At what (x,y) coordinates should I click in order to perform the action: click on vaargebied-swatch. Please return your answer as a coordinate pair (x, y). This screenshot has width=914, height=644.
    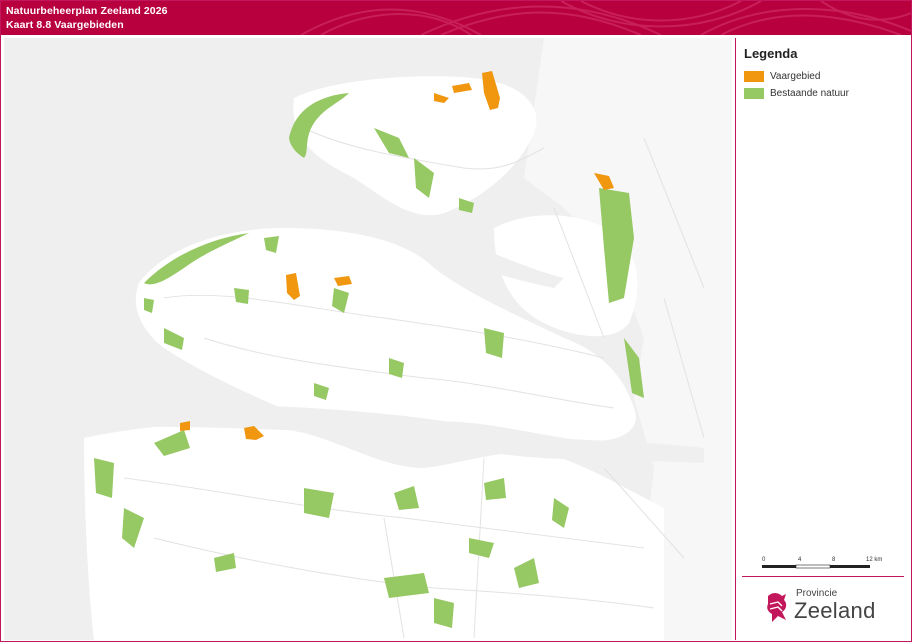
    Looking at the image, I should click on (754, 76).